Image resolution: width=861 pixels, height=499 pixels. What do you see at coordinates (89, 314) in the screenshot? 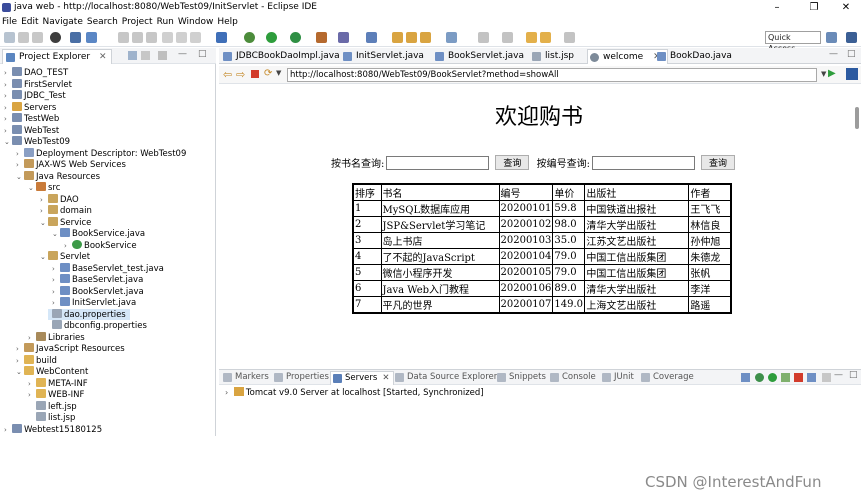
I see `tree-item-dao-properties: dao.properties` at bounding box center [89, 314].